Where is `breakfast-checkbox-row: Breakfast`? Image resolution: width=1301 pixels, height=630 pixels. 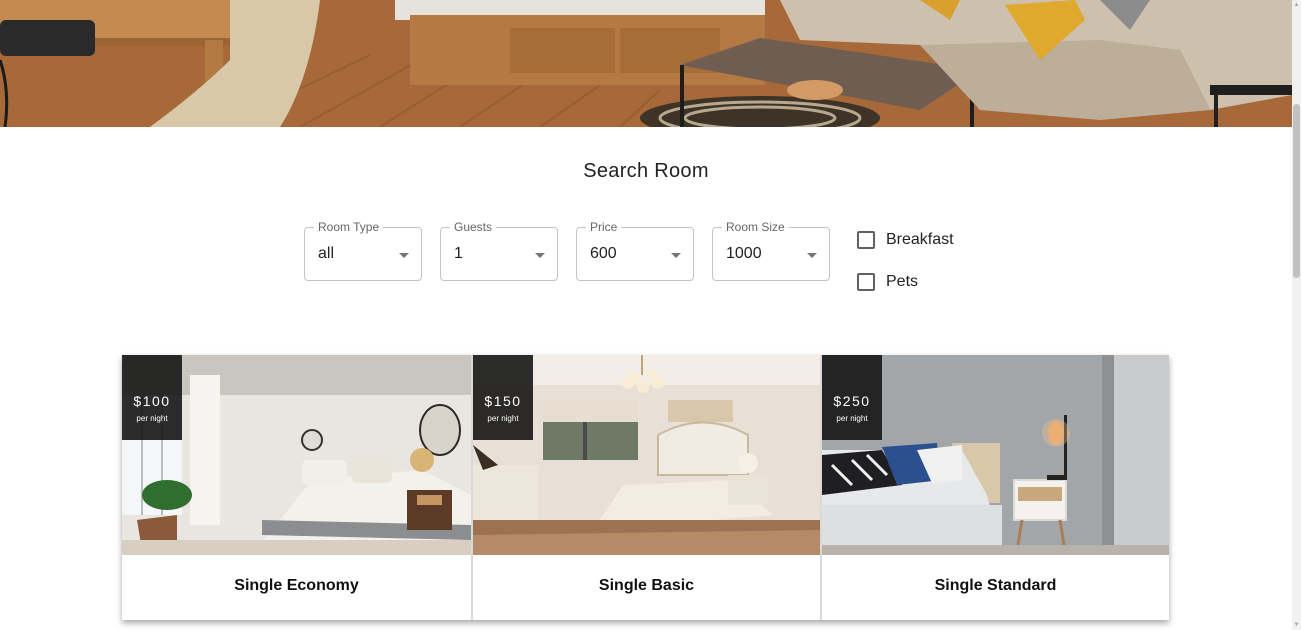
breakfast-checkbox-row: Breakfast is located at coordinates (905, 240).